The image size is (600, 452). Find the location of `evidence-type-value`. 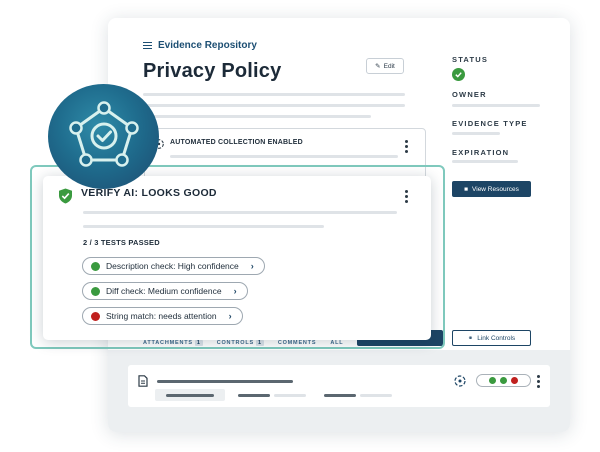

evidence-type-value is located at coordinates (476, 133).